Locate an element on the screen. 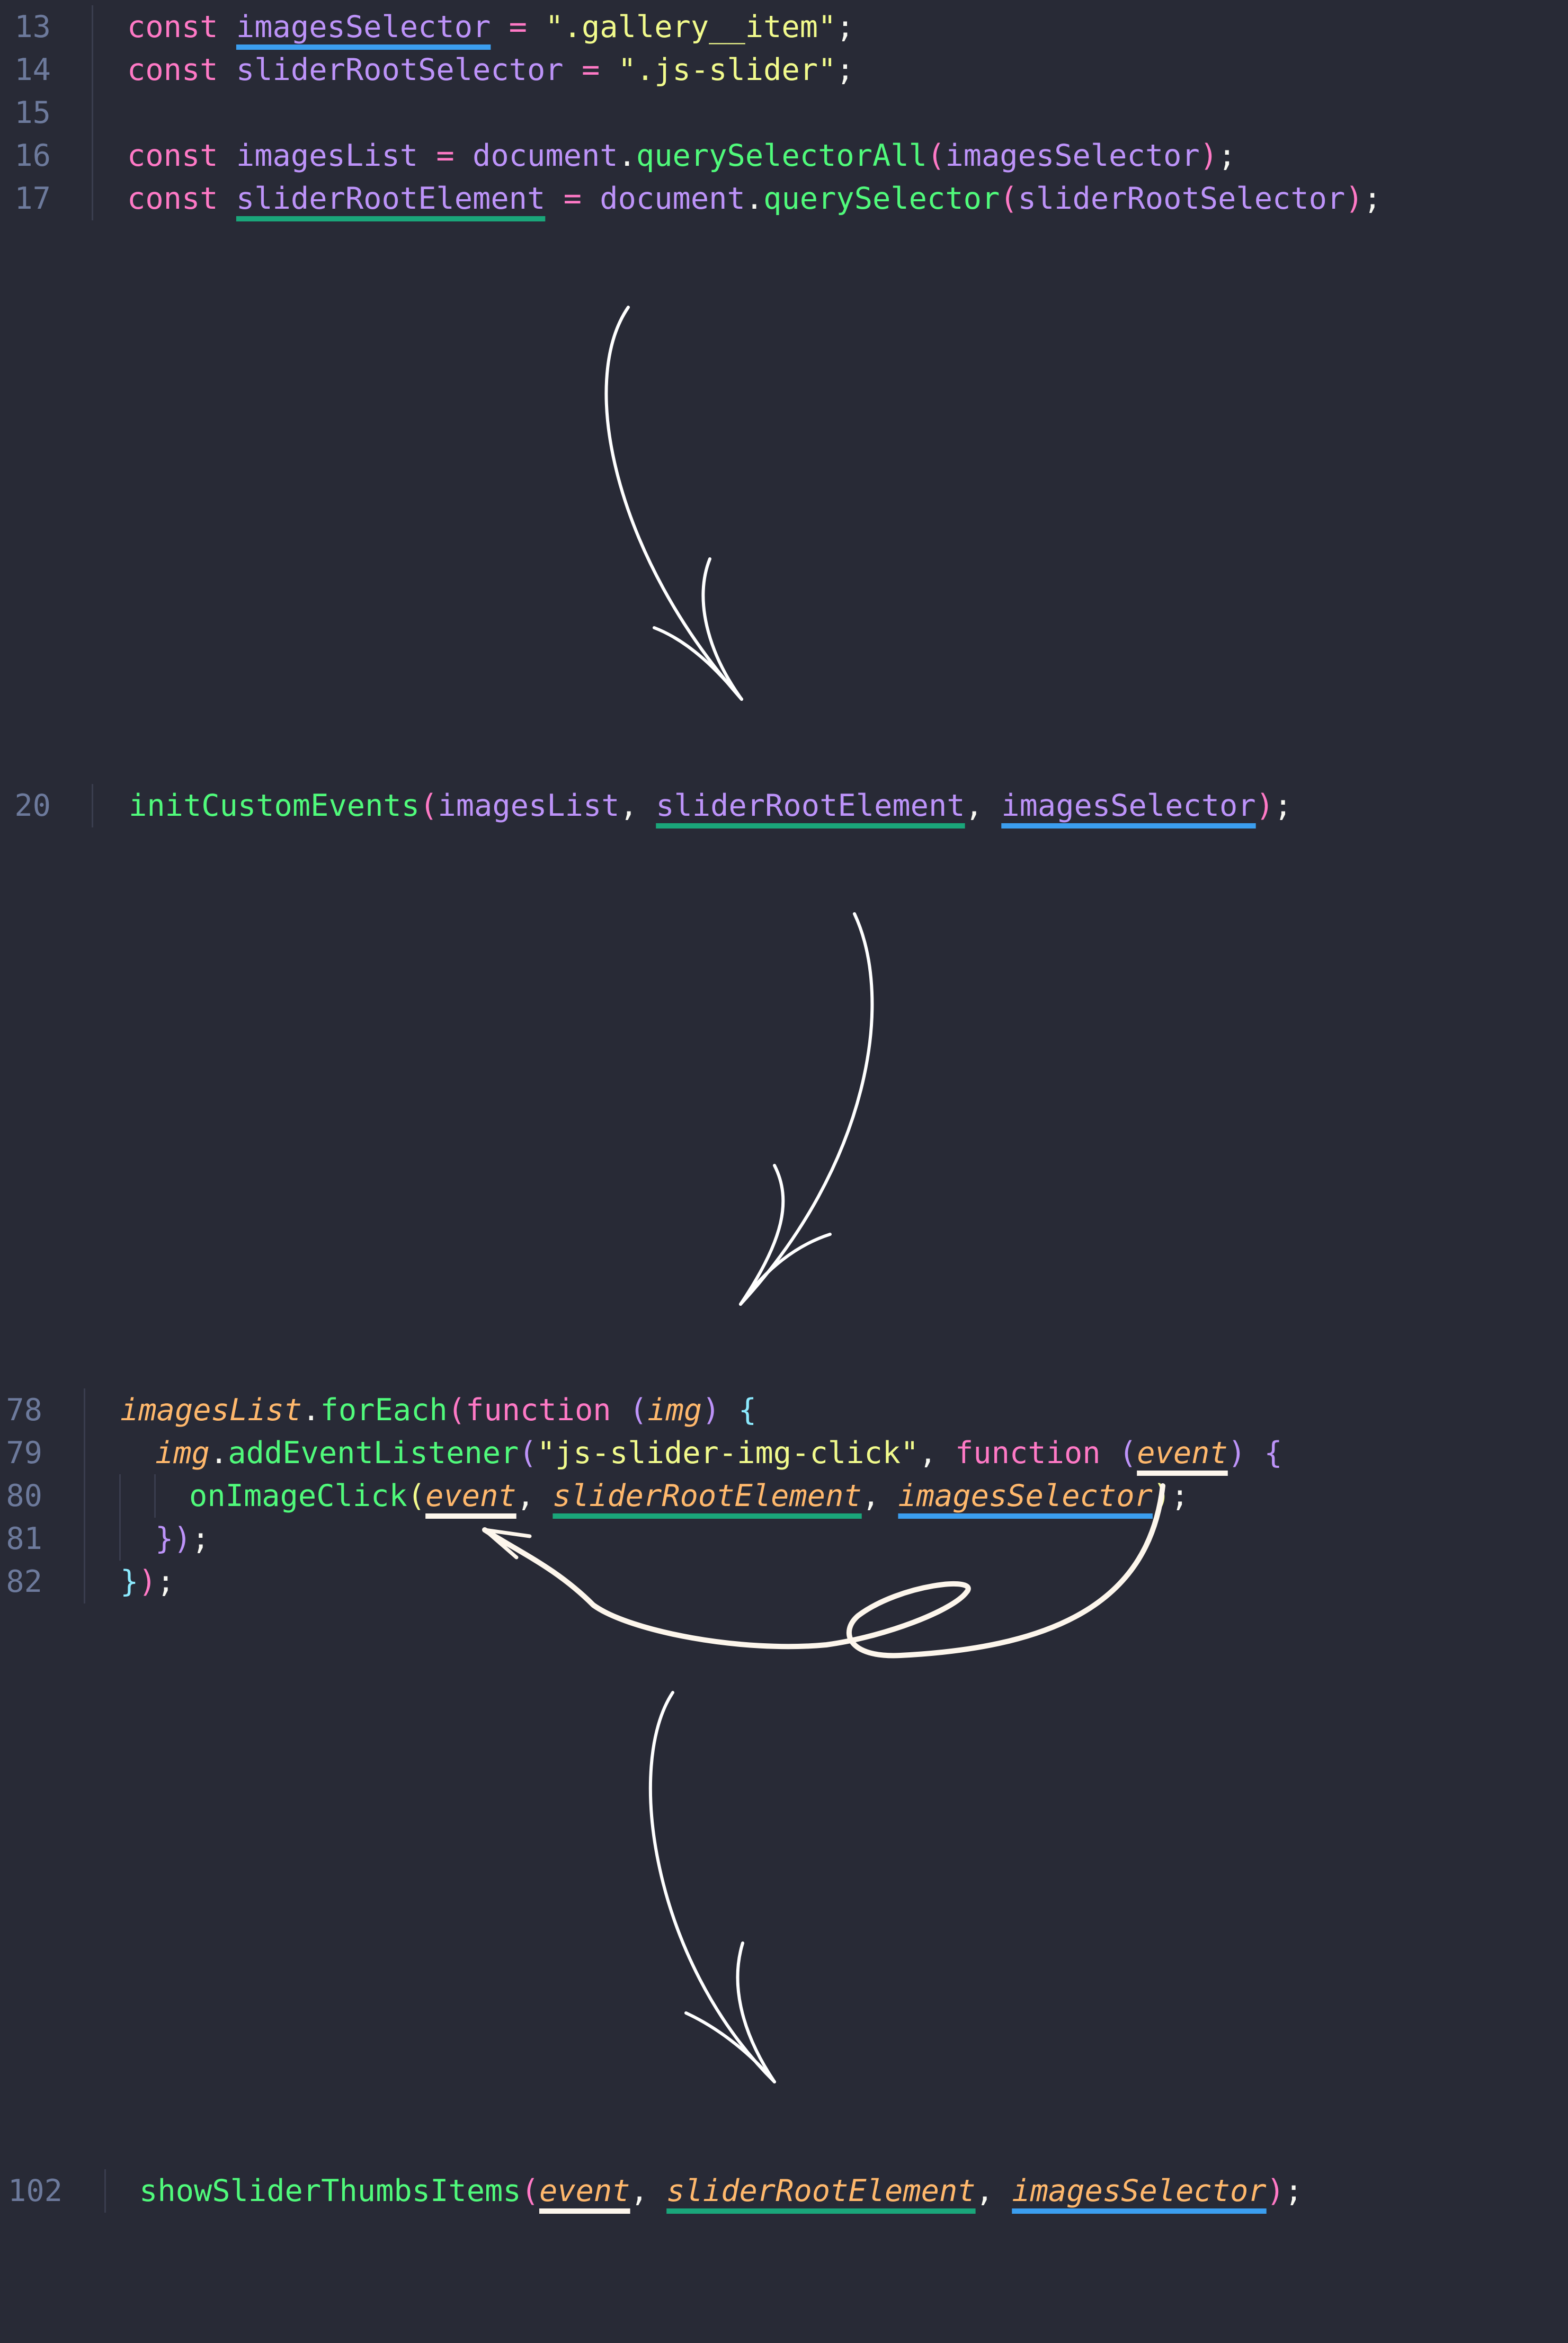 The height and width of the screenshot is (2343, 1568). curved-loop-arrow-icon is located at coordinates (824, 1571).